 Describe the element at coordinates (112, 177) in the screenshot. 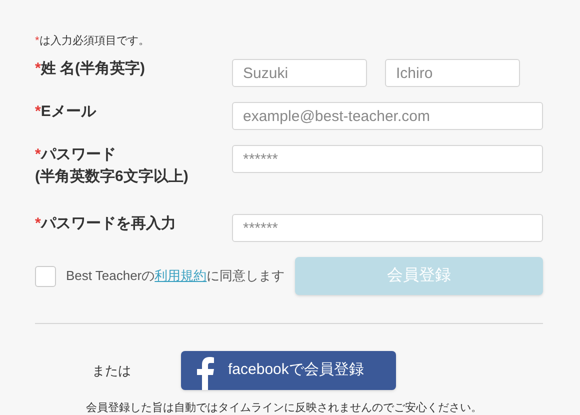

I see `field-hint: (半角英数字6文字以上)` at that location.